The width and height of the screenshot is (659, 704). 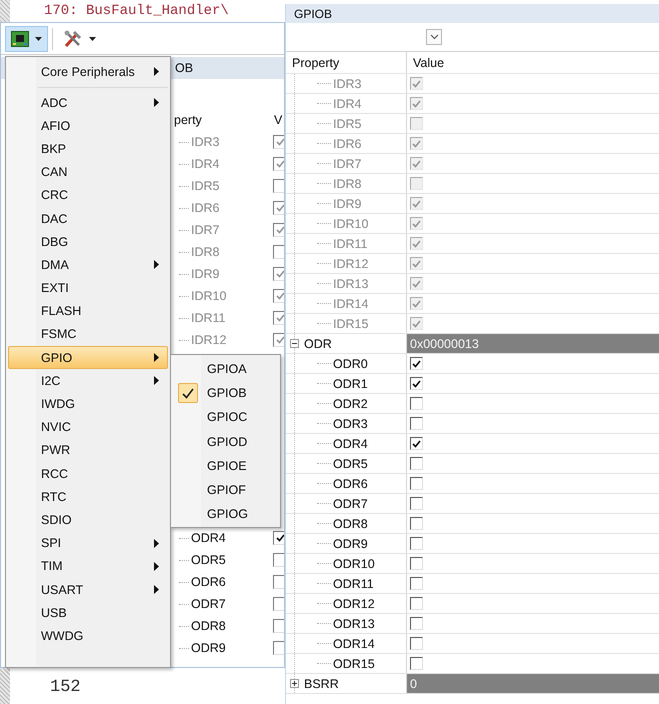 I want to click on menu-item: RCC, so click(x=88, y=474).